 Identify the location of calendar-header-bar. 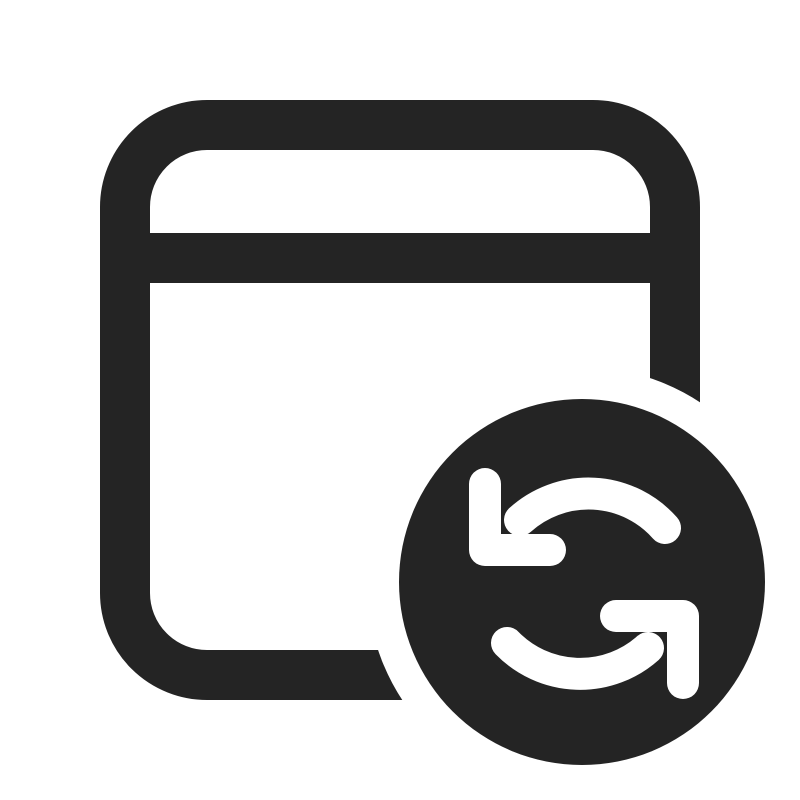
(400, 258).